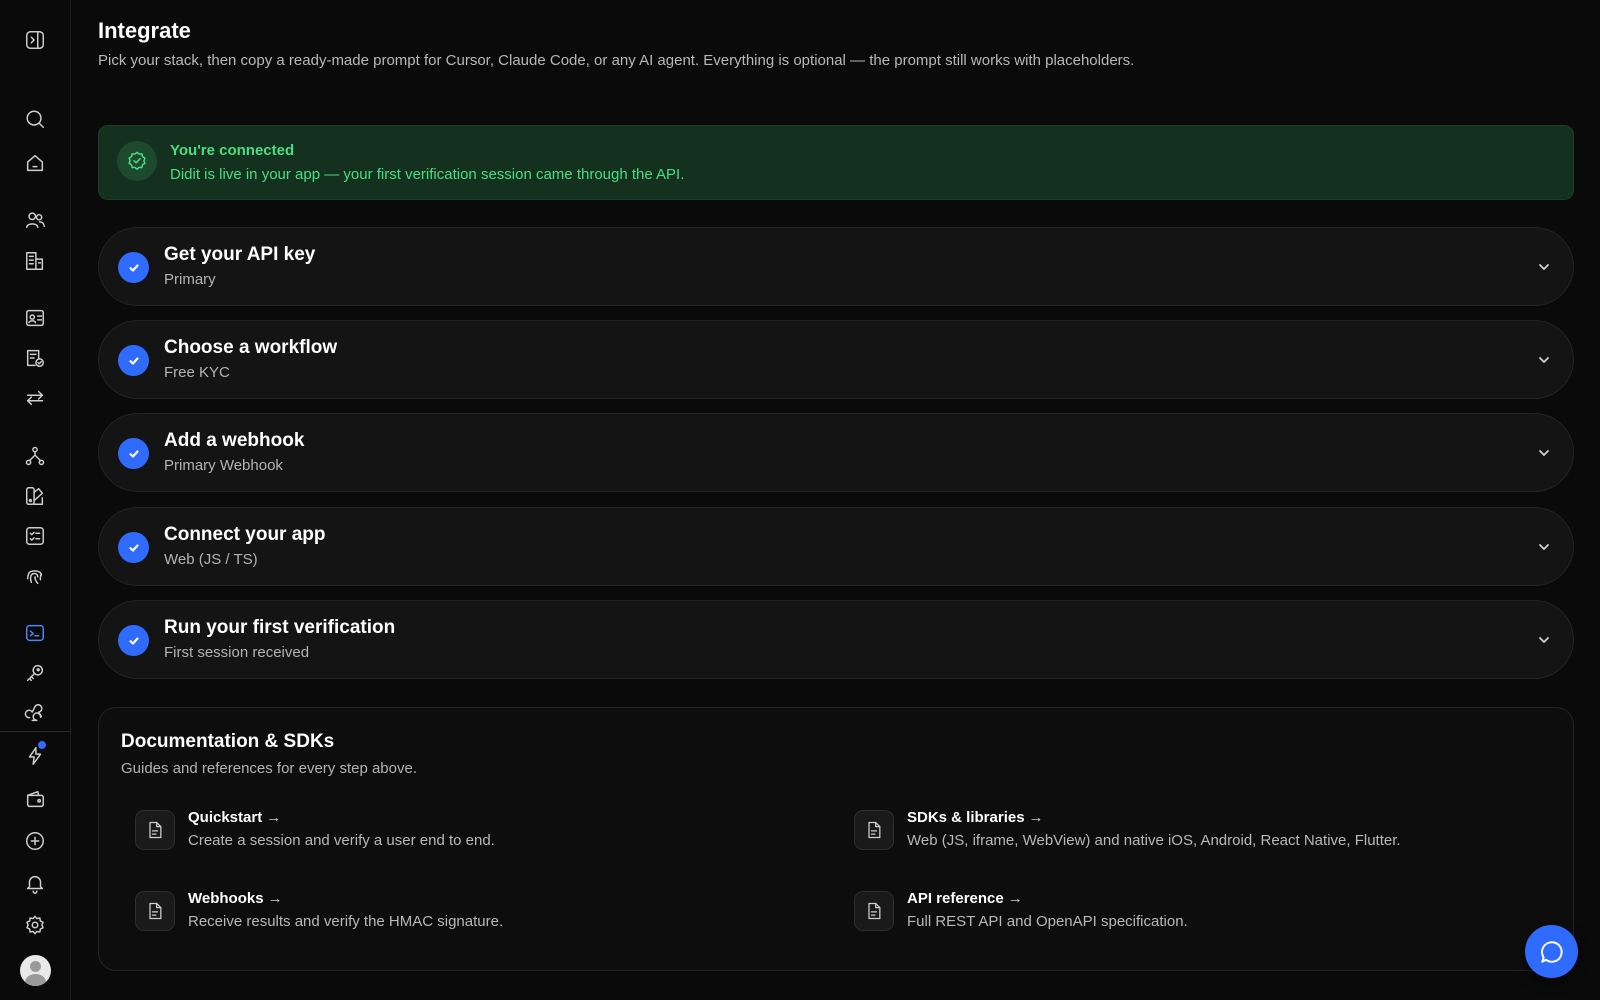 The width and height of the screenshot is (1600, 1000). Describe the element at coordinates (35, 841) in the screenshot. I see `plus-circle-icon` at that location.